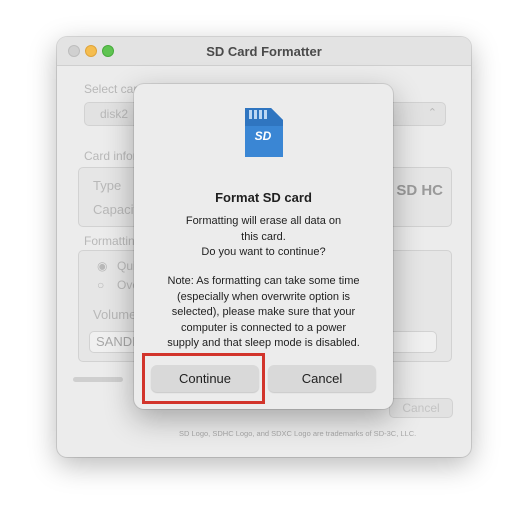 The height and width of the screenshot is (530, 528). What do you see at coordinates (263, 136) in the screenshot?
I see `sd-card-icon-text: SD` at bounding box center [263, 136].